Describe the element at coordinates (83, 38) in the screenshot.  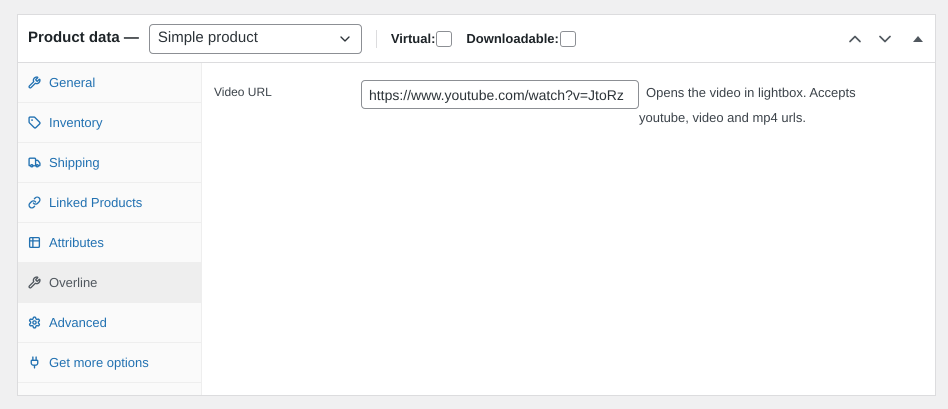
I see `panel-title: Product data —` at that location.